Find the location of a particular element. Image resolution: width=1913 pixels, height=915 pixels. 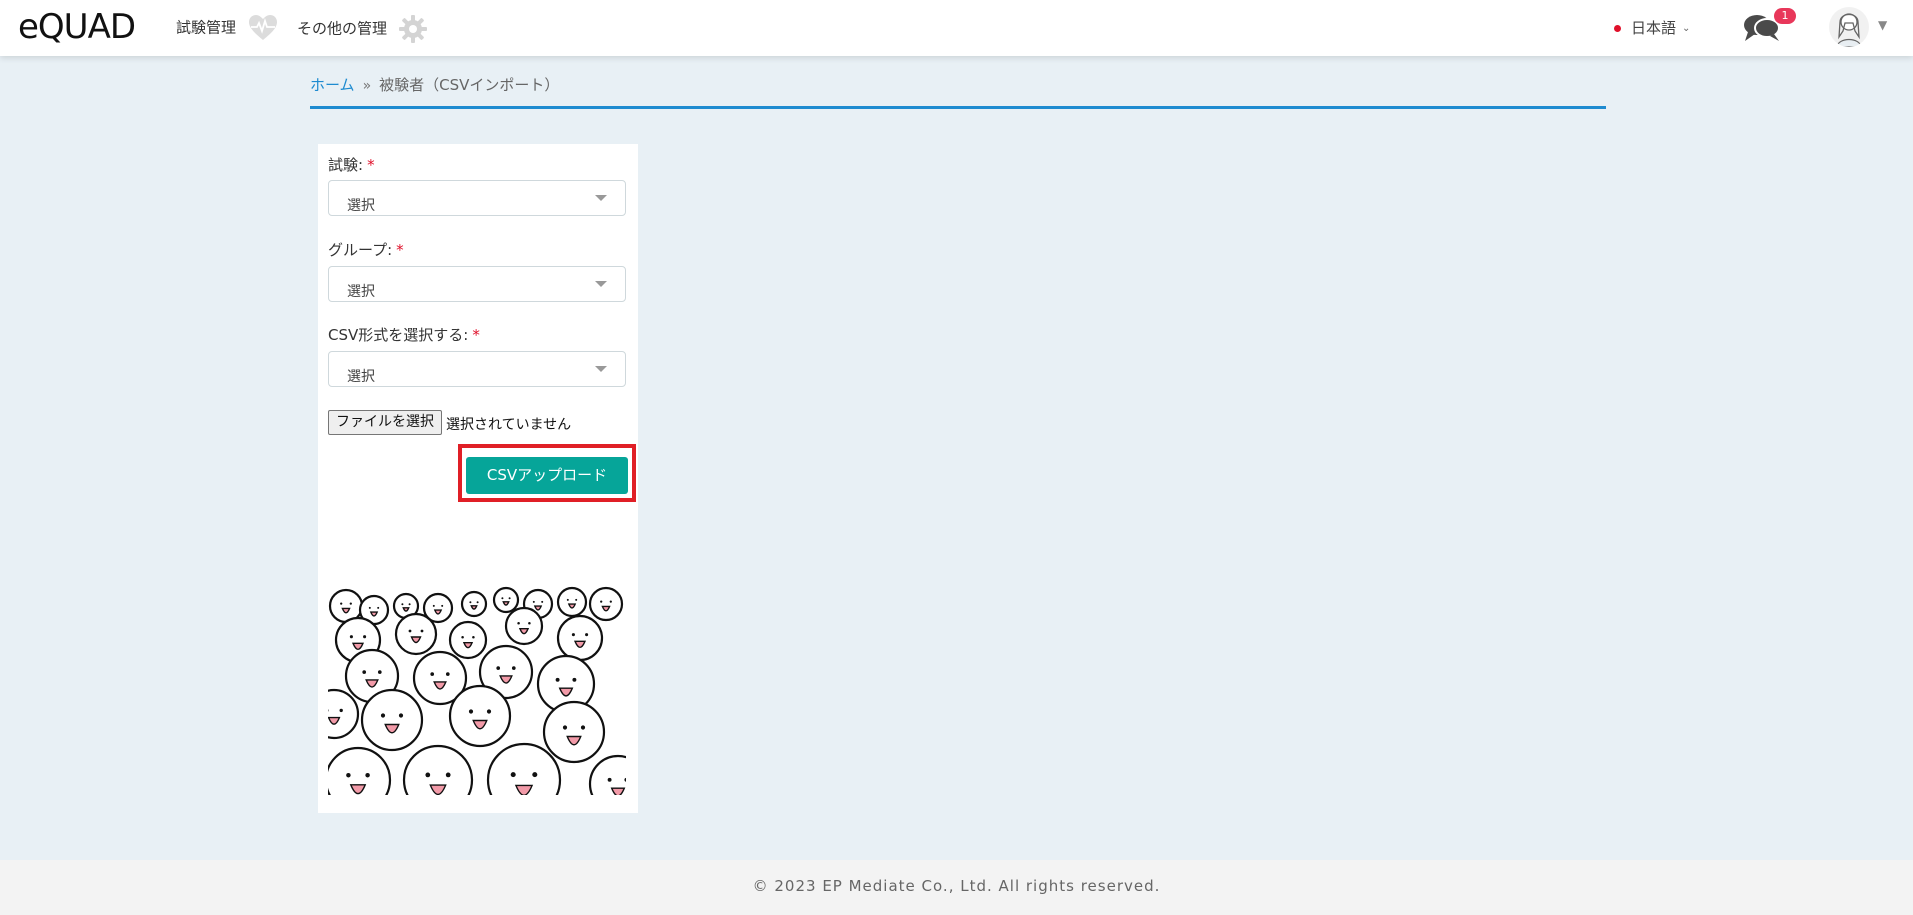

top-navbar: eQUAD 試験管理 その他の管理 日本語 ⌄ 1 ▼ is located at coordinates (956, 28).